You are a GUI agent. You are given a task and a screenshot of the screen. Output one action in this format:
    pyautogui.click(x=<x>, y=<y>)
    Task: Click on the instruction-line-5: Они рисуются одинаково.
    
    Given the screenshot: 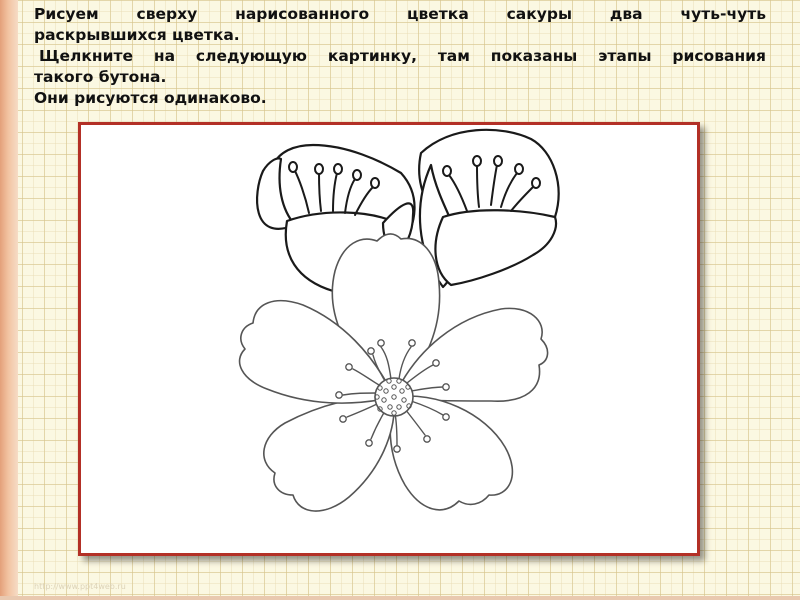 What is the action you would take?
    pyautogui.click(x=150, y=98)
    